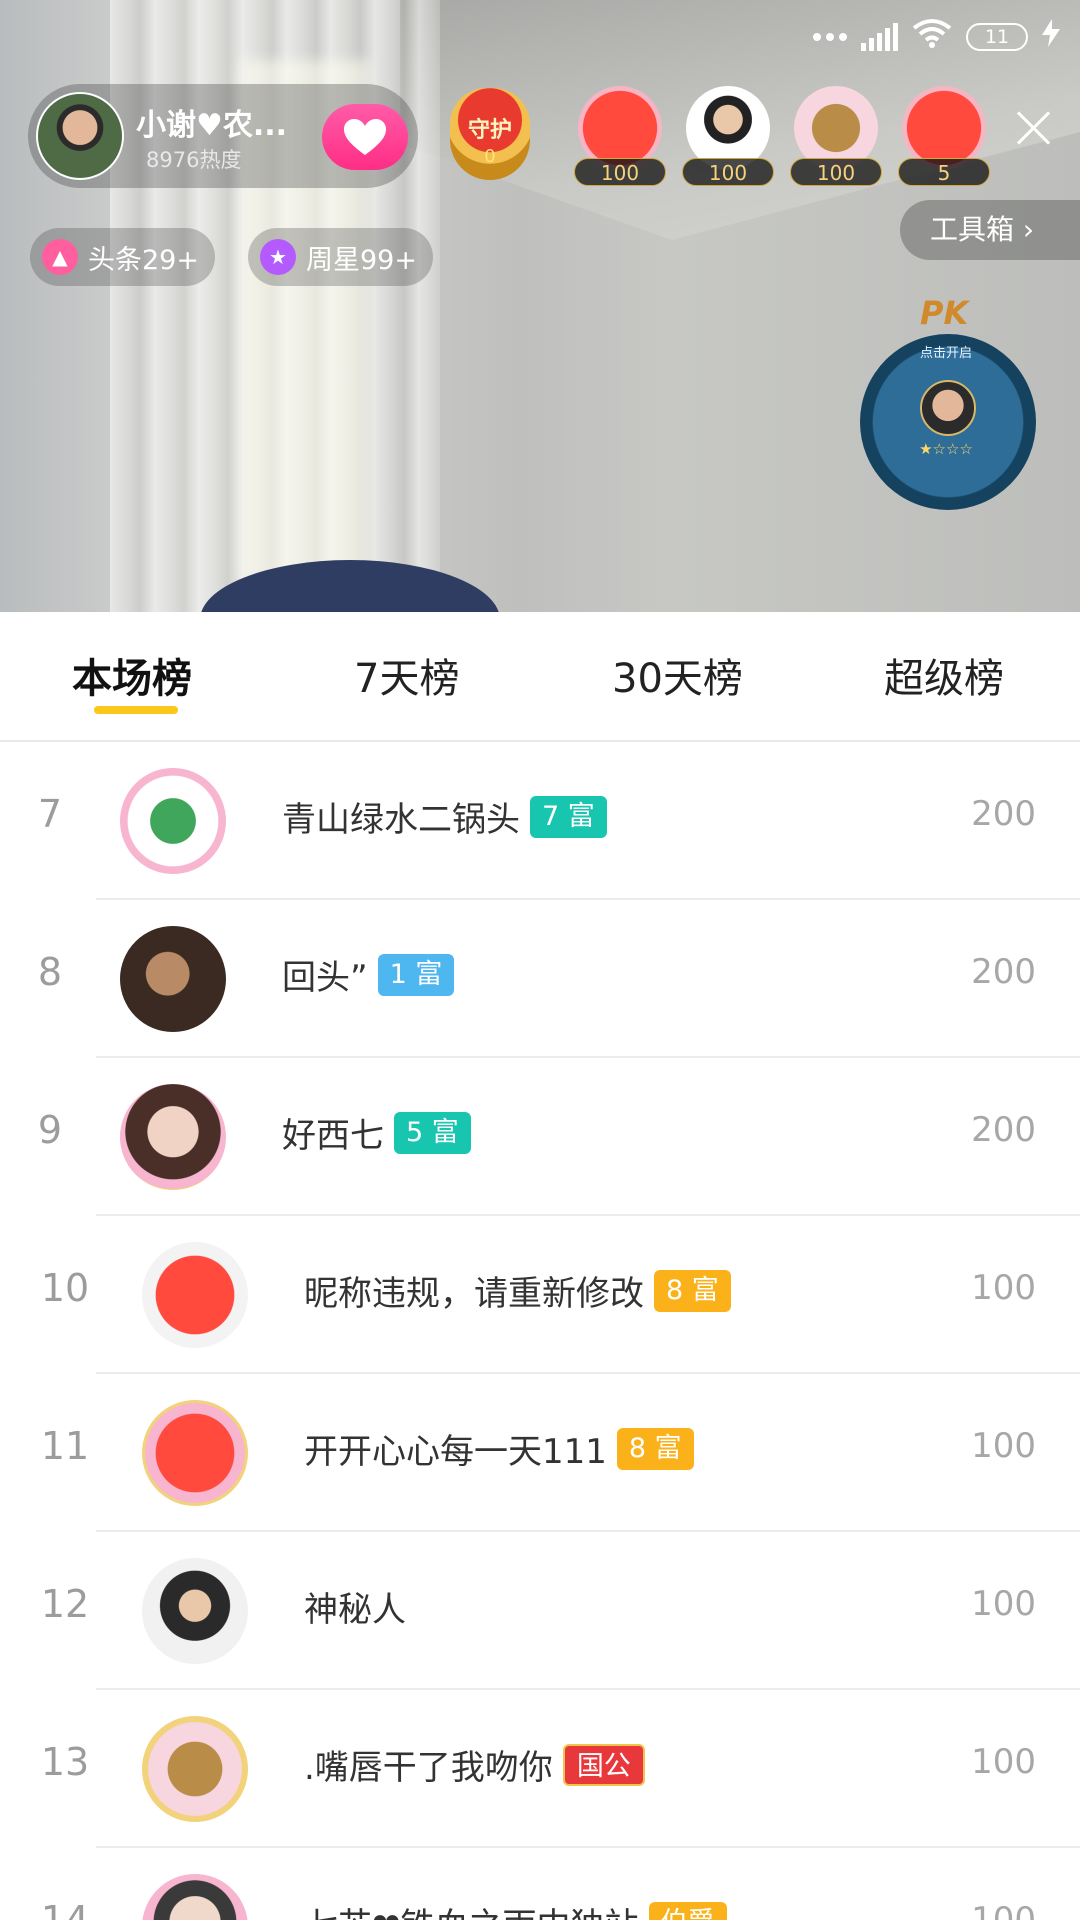 Image resolution: width=1080 pixels, height=1920 pixels. I want to click on signal-icon, so click(879, 36).